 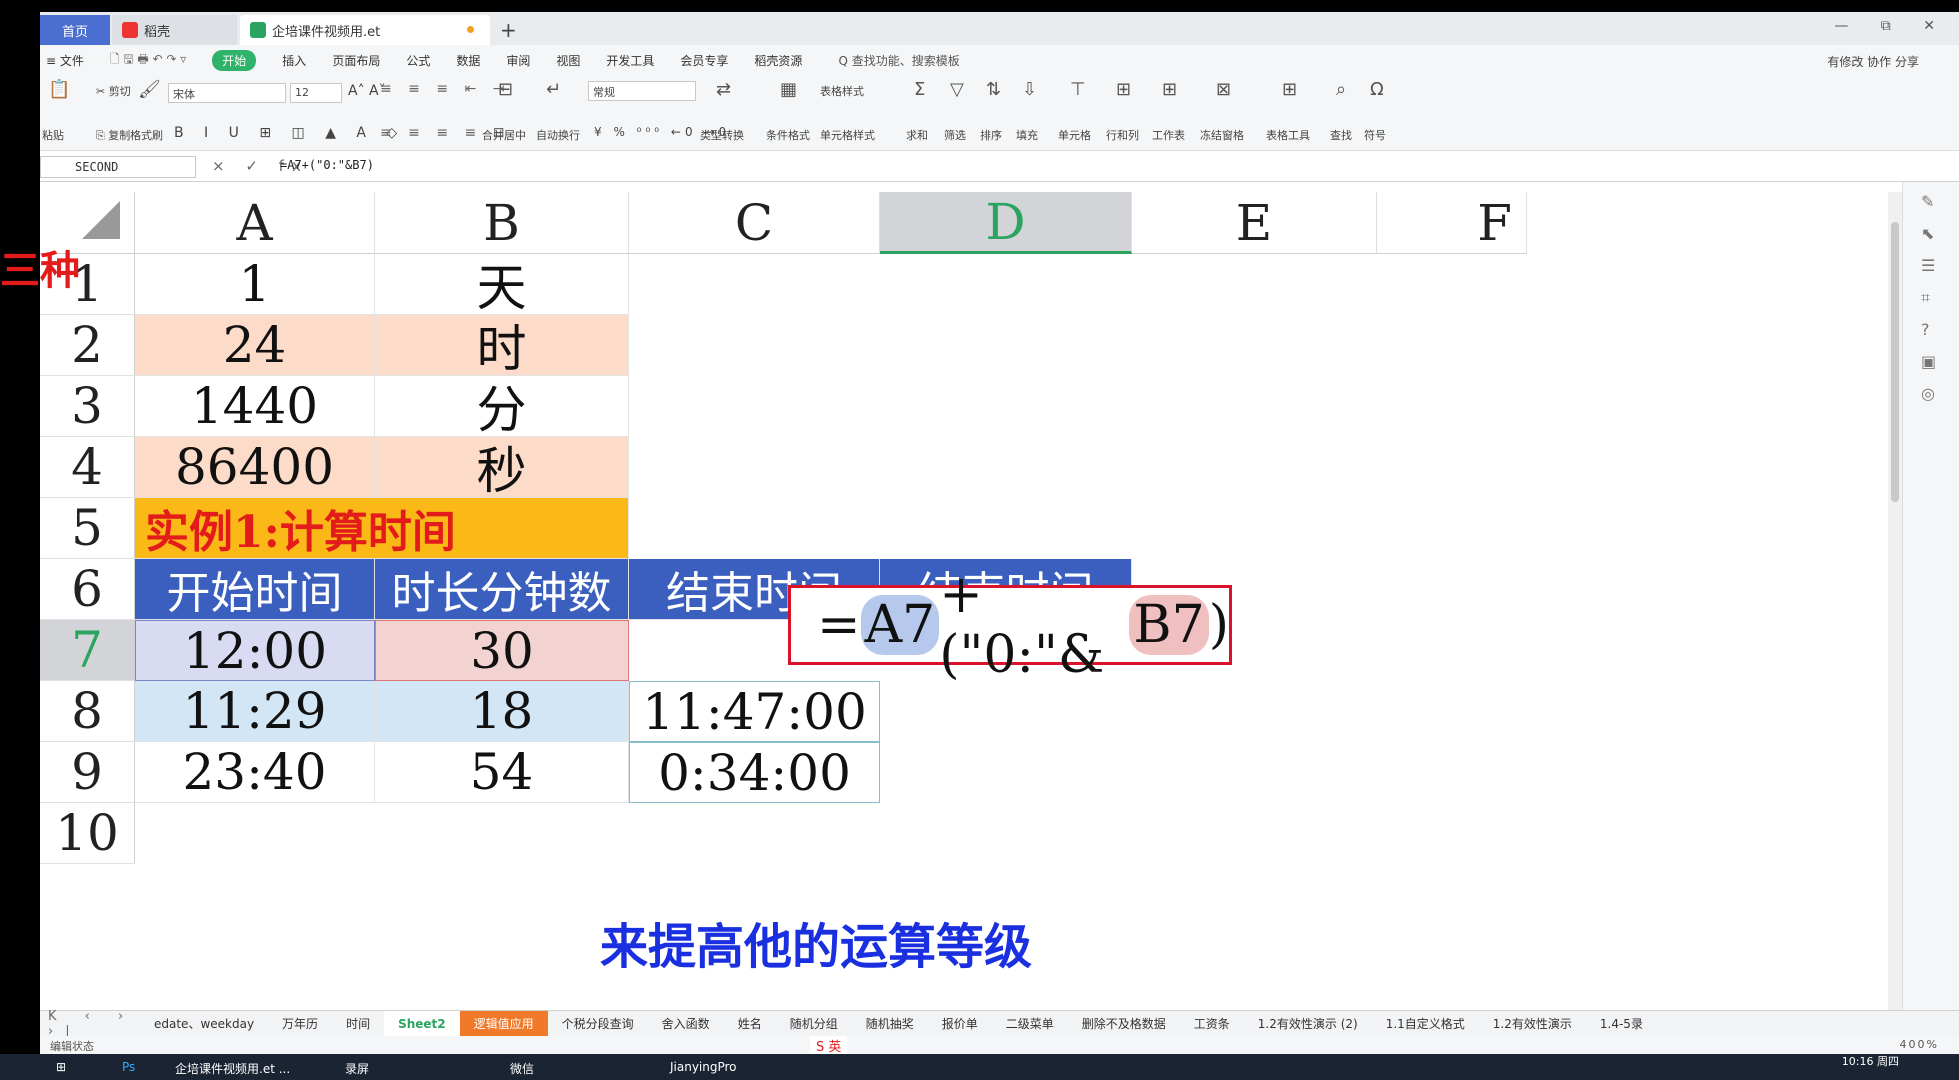 I want to click on freeze-label: 冻结窗格, so click(x=1222, y=135).